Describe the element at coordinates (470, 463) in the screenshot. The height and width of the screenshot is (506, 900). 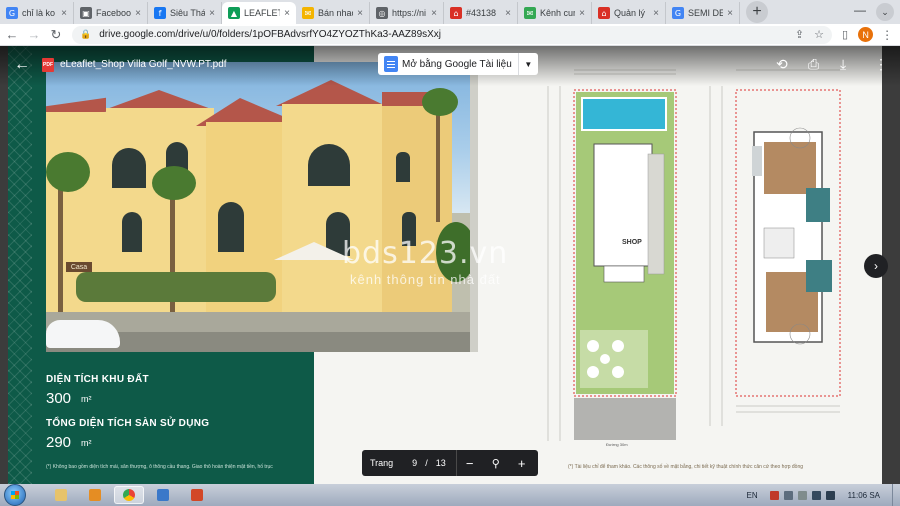
I see `zoom-out-icon: −` at that location.